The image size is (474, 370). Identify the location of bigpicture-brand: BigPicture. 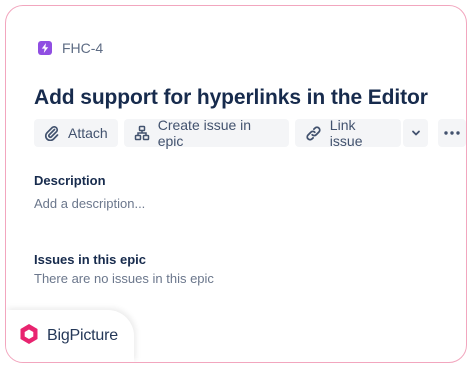
(70, 336).